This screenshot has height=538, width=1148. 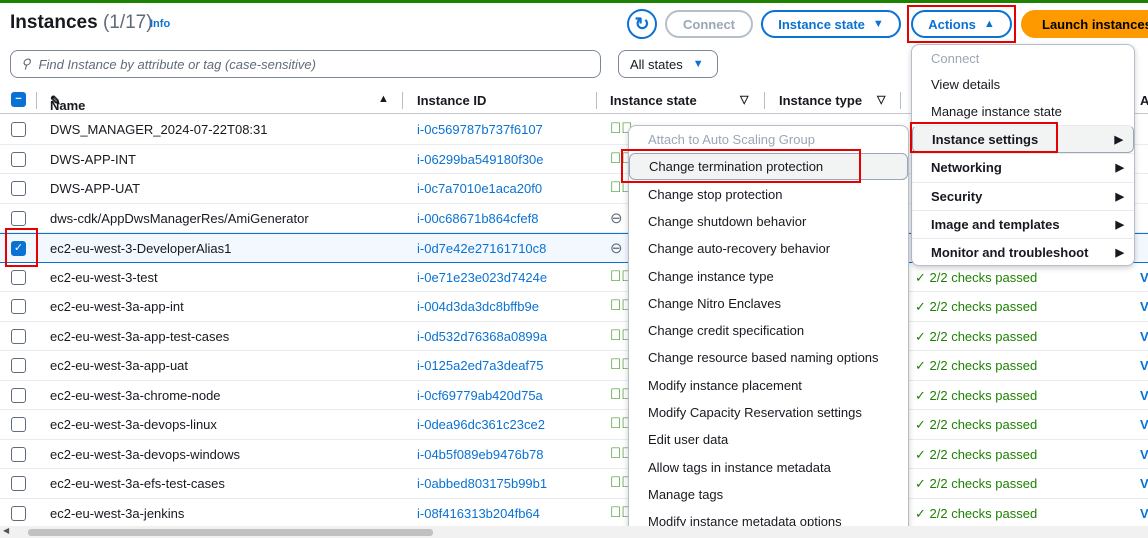 What do you see at coordinates (481, 424) in the screenshot?
I see `instance-id-link: i-0dea96dc361c23ce2` at bounding box center [481, 424].